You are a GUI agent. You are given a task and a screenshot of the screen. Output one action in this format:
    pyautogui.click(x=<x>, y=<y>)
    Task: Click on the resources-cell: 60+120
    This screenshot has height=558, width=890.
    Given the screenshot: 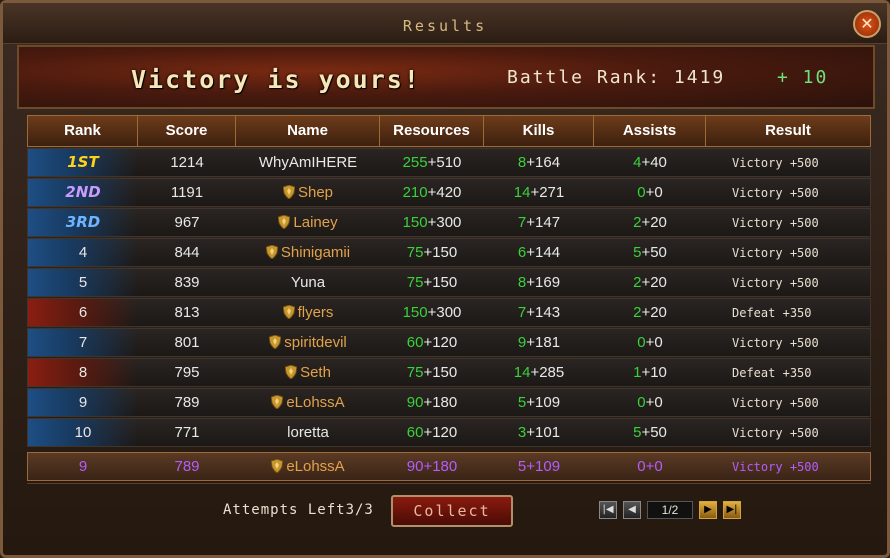 What is the action you would take?
    pyautogui.click(x=432, y=342)
    